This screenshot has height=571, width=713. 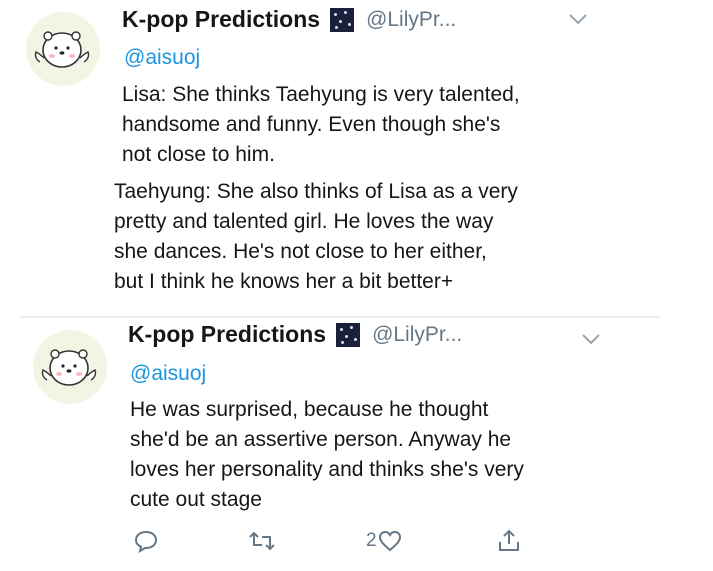 I want to click on retweet-icon, so click(x=262, y=541).